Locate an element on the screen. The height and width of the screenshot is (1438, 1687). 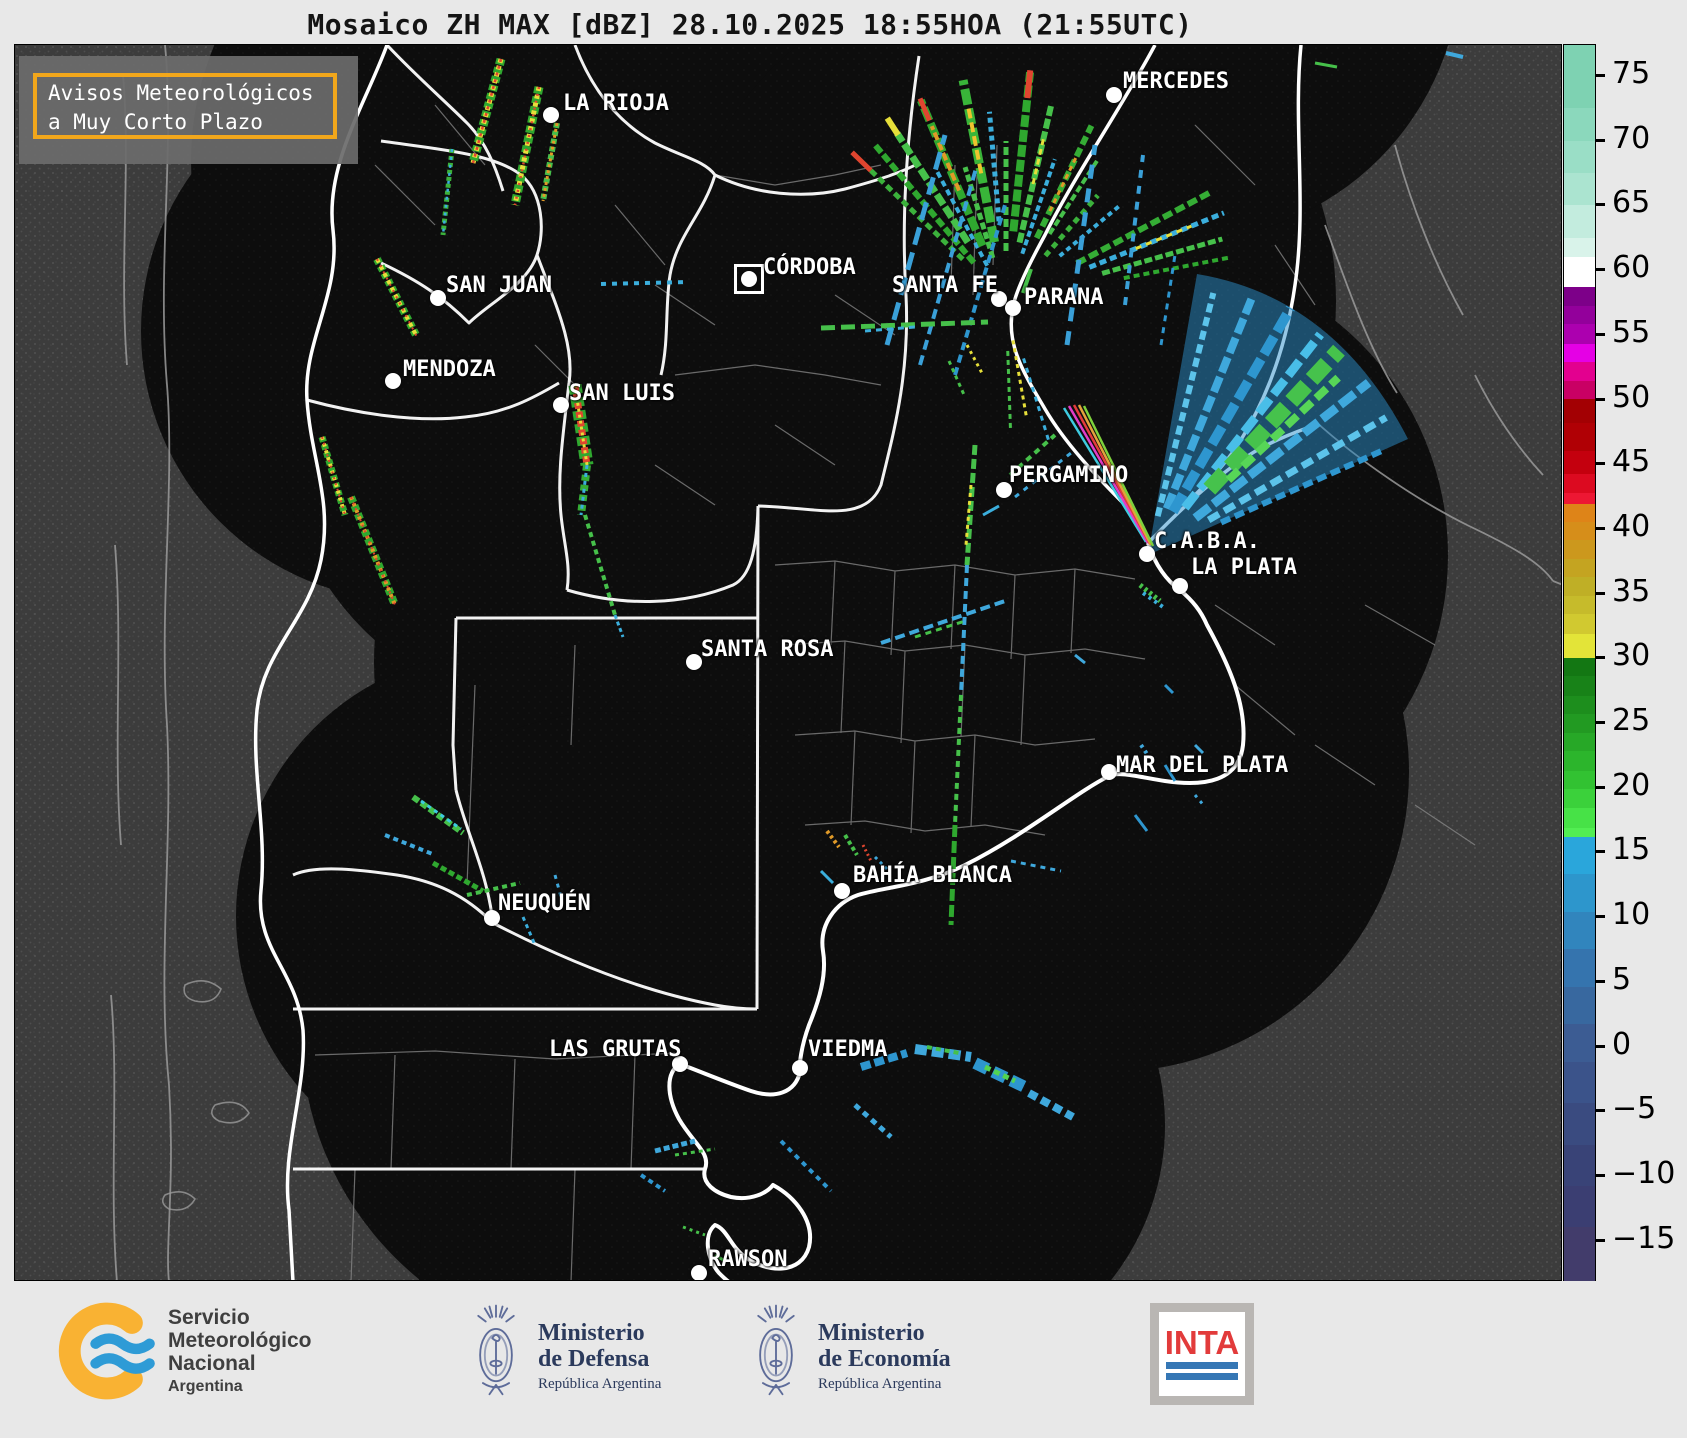
city-label-las-grutas: LAS GRUTAS is located at coordinates (615, 1049).